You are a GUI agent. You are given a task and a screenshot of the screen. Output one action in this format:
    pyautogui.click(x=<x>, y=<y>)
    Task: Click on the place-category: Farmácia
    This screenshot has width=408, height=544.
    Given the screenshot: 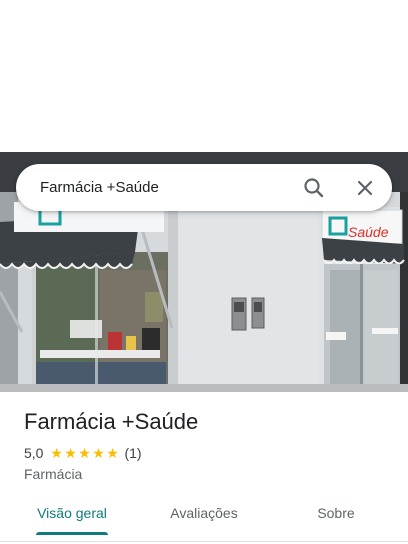 What is the action you would take?
    pyautogui.click(x=53, y=474)
    